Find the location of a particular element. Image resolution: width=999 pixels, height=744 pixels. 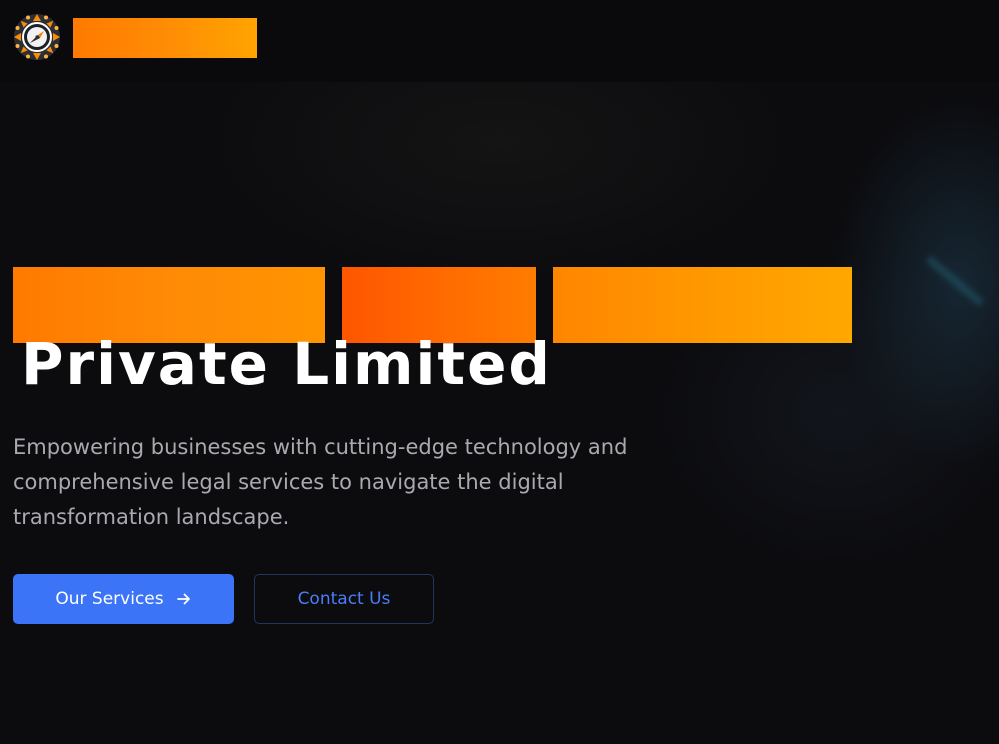

arrow-right-icon is located at coordinates (184, 599).